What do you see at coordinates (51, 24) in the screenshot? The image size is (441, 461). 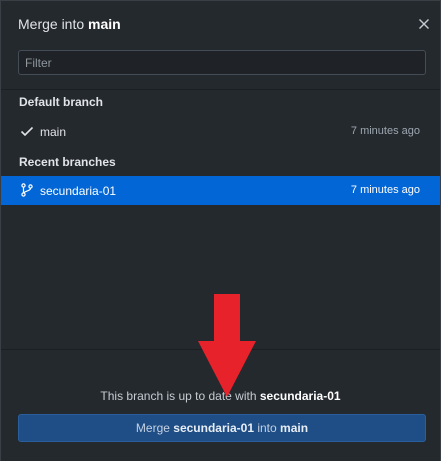 I see `title-prefix: Merge into` at bounding box center [51, 24].